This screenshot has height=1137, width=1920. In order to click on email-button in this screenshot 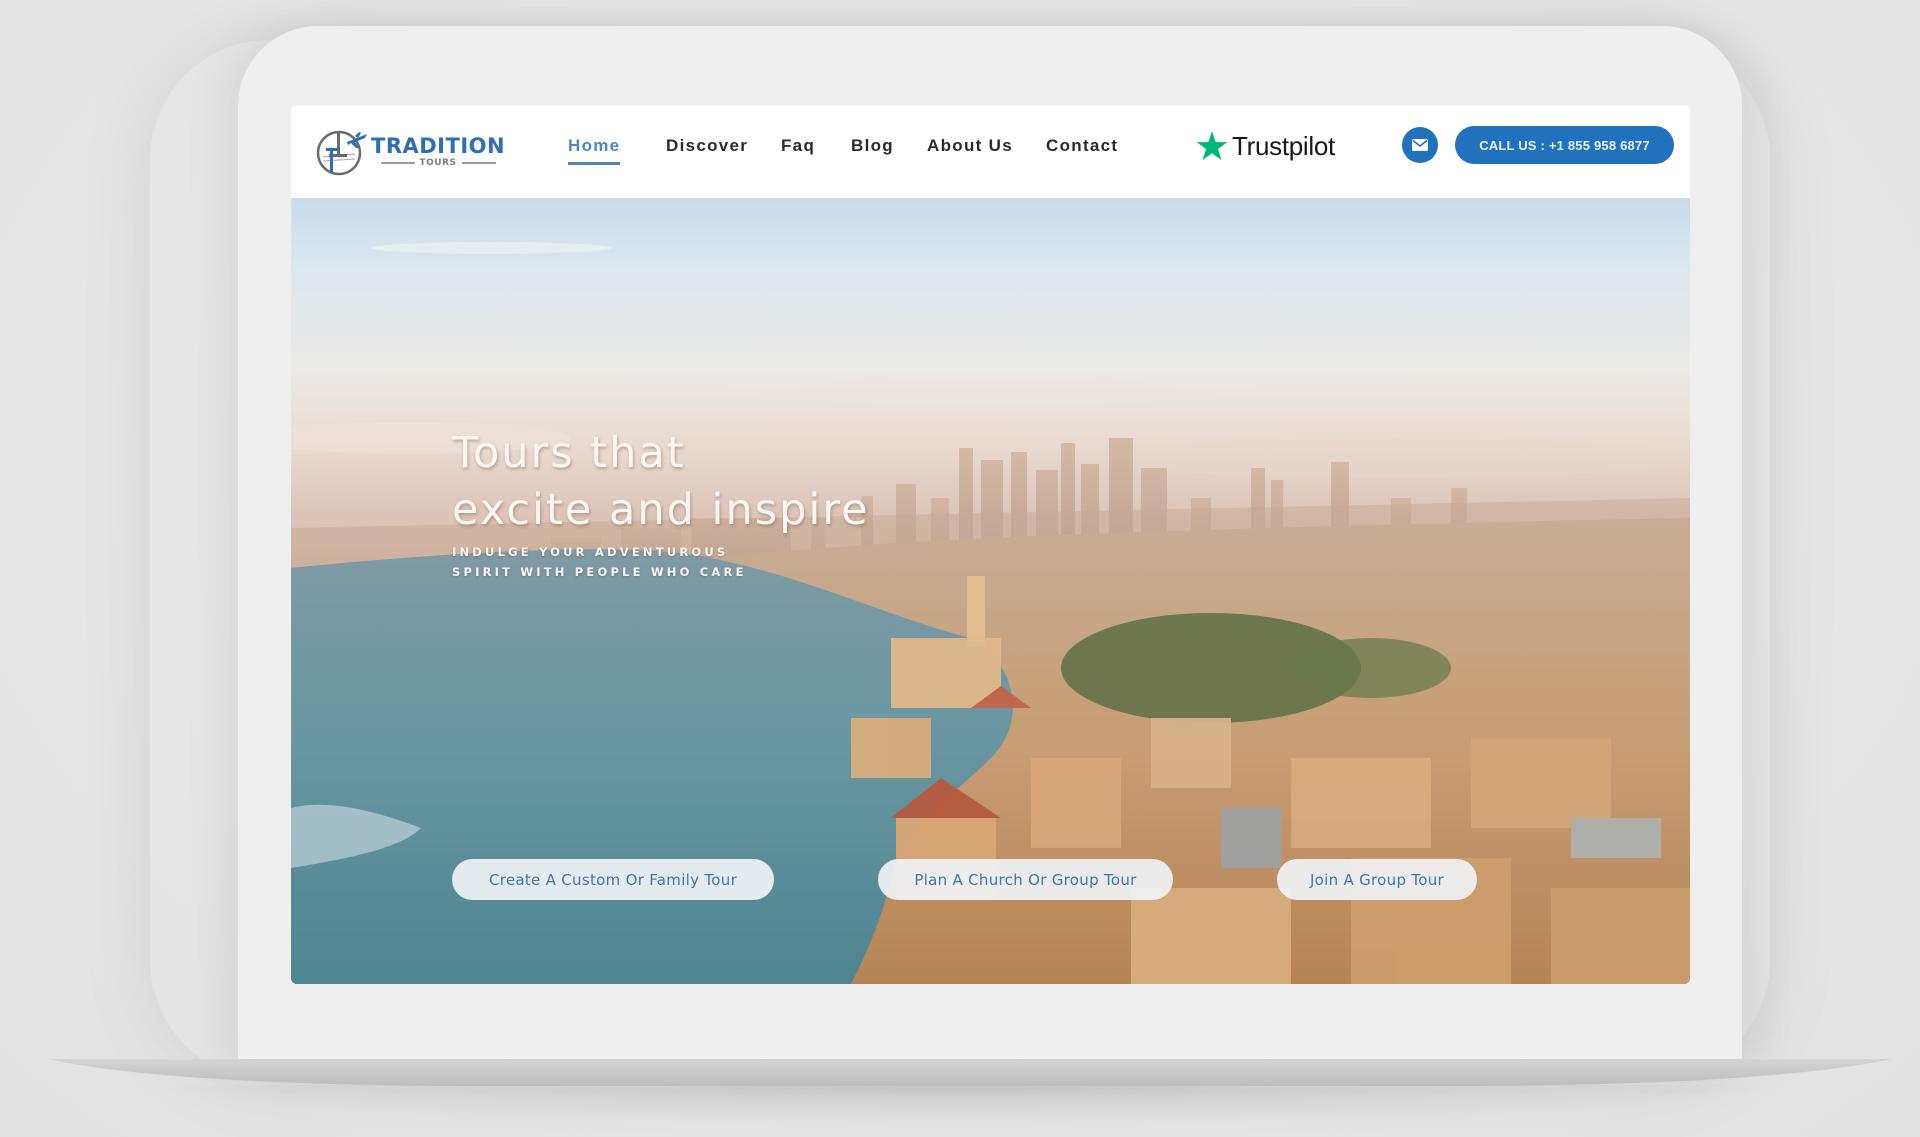, I will do `click(1420, 145)`.